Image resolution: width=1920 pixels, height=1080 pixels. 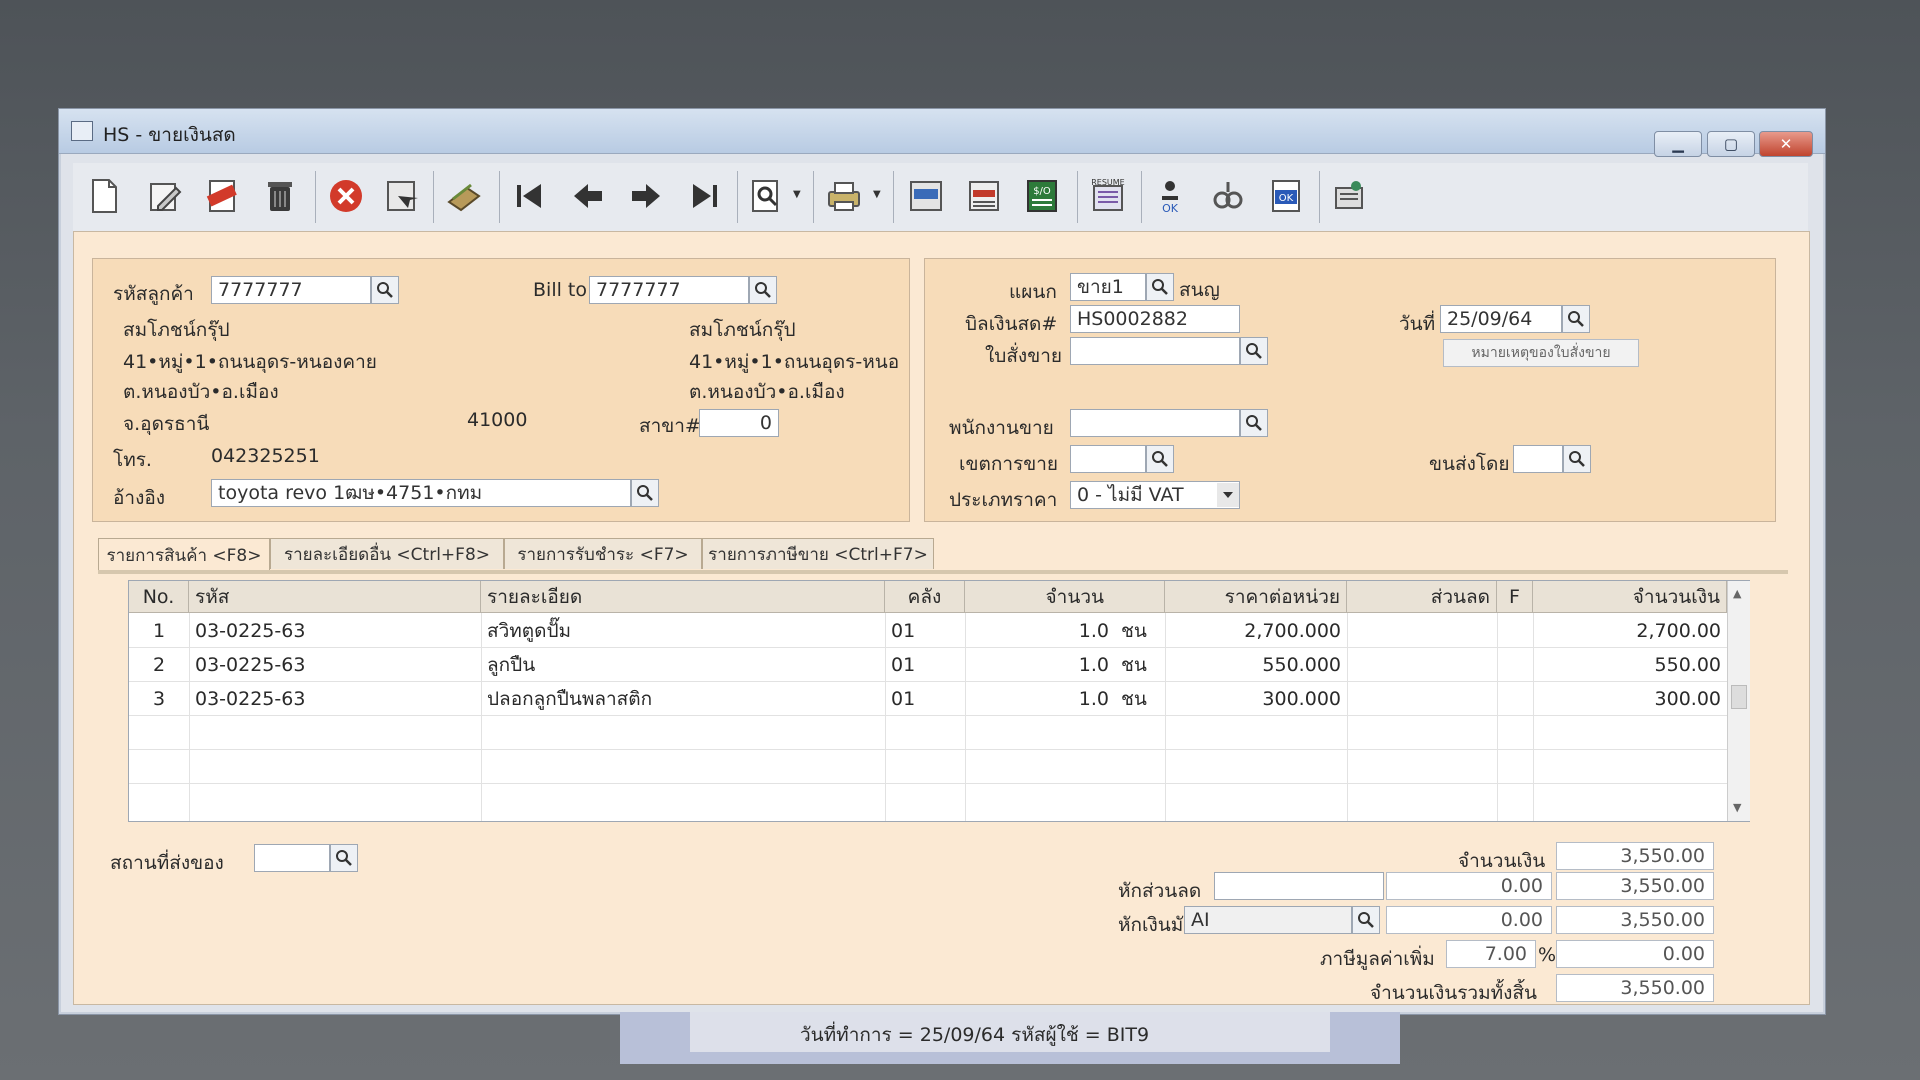 What do you see at coordinates (1299, 886) in the screenshot?
I see `discount-field` at bounding box center [1299, 886].